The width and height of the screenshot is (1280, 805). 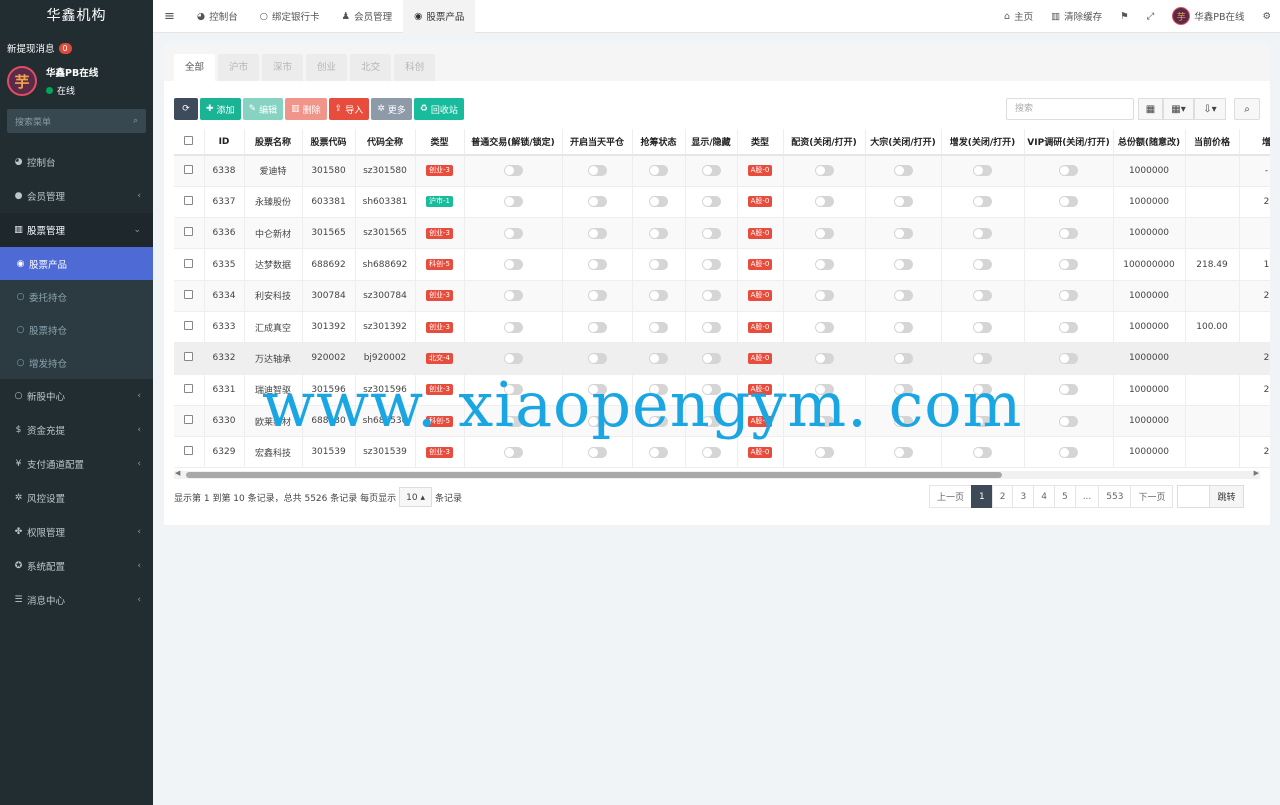 What do you see at coordinates (189, 142) in the screenshot?
I see `select-all-checkbox` at bounding box center [189, 142].